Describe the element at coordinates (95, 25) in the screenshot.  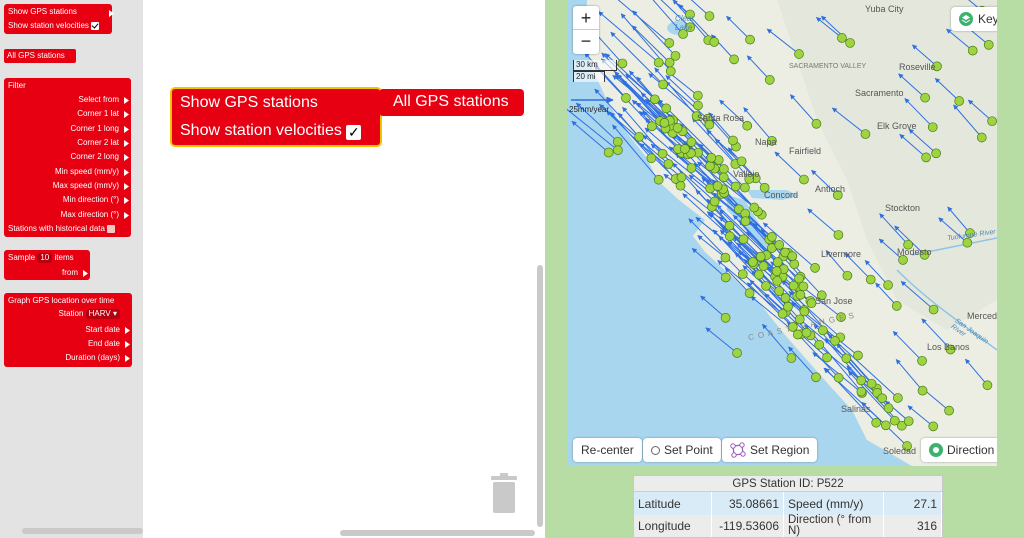
I see `velocities-checkbox` at that location.